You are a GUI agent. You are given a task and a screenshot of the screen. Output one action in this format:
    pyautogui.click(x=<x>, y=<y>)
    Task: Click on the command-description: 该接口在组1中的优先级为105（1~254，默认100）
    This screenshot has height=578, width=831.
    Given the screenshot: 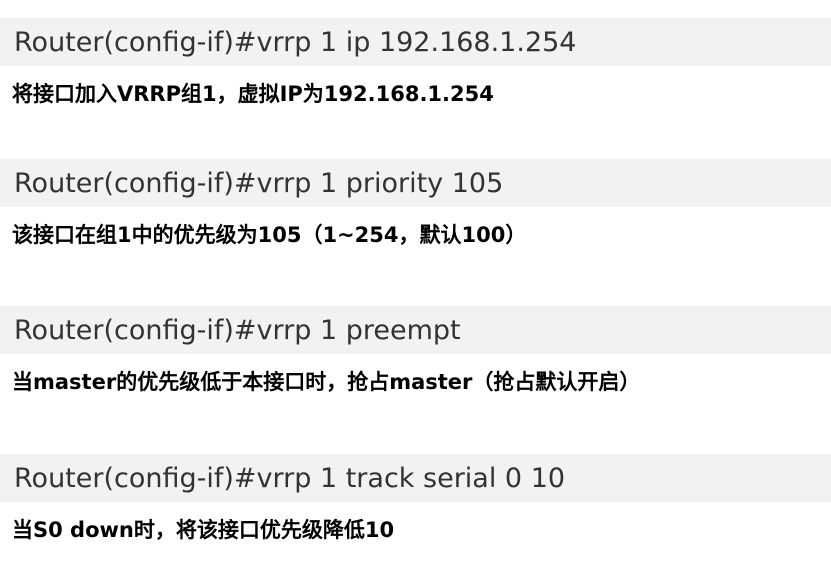 What is the action you would take?
    pyautogui.click(x=269, y=235)
    